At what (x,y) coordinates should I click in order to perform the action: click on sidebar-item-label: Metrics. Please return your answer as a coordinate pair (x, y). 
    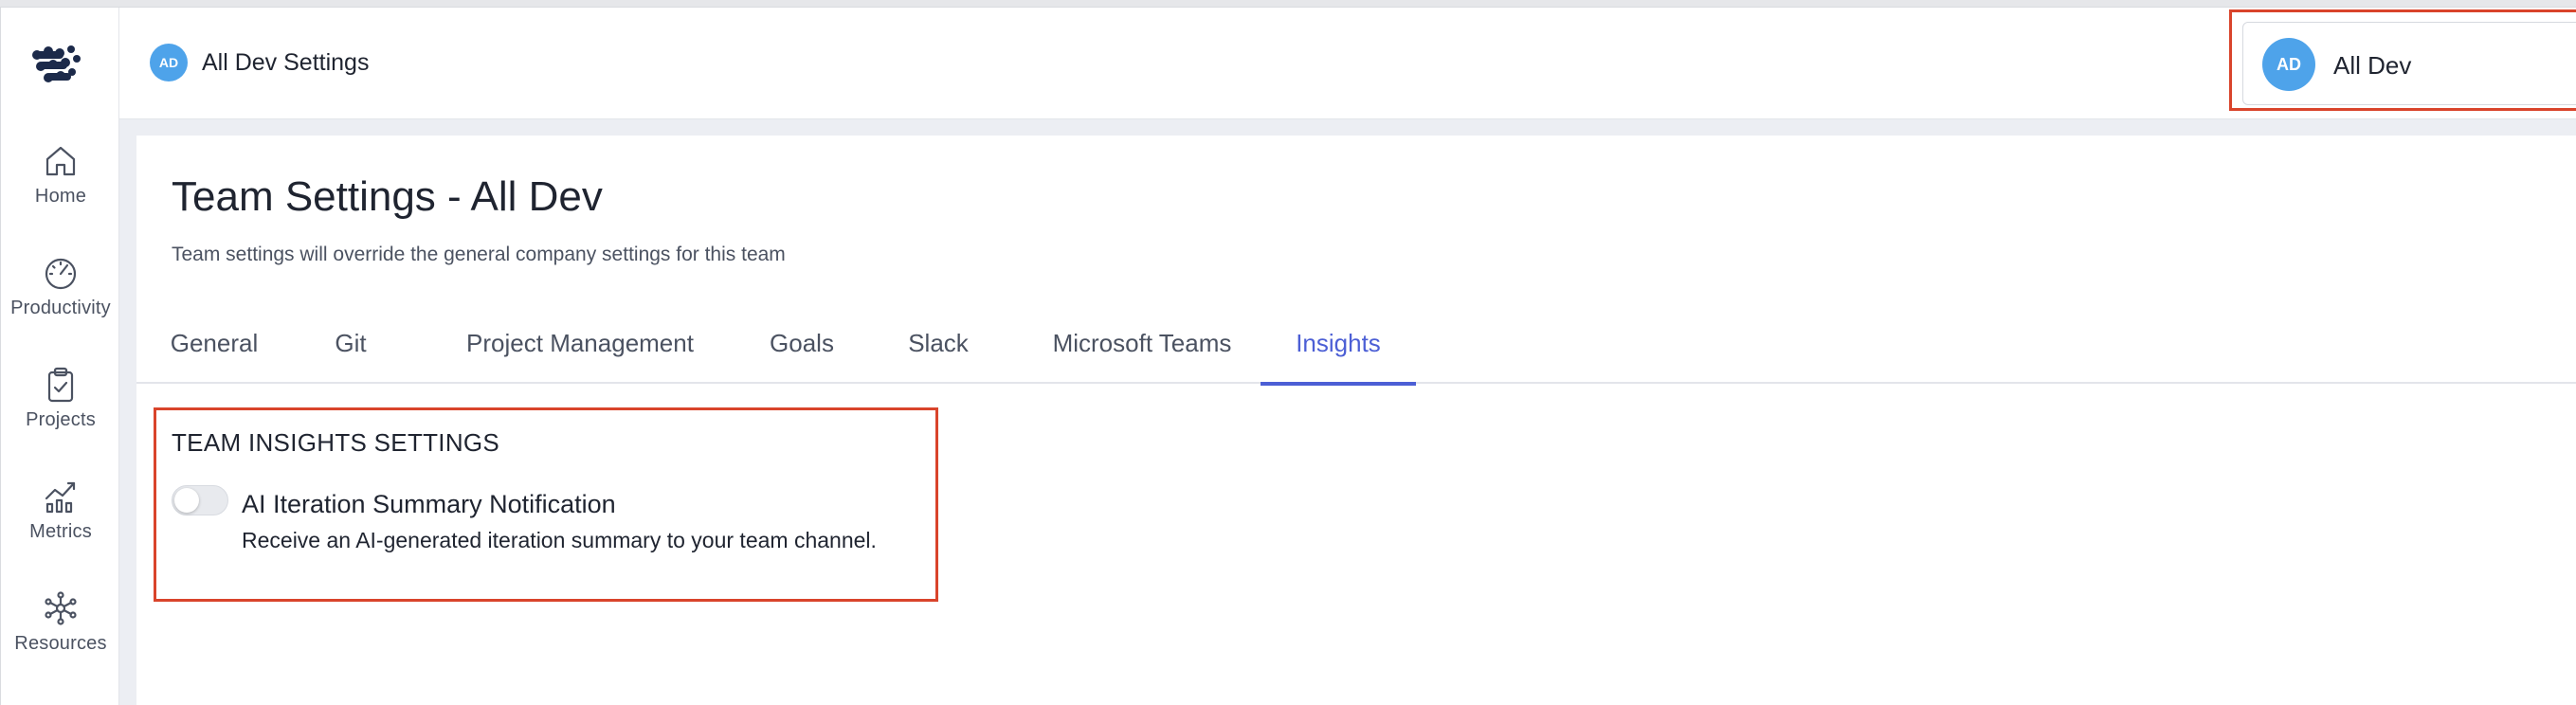
    Looking at the image, I should click on (60, 531).